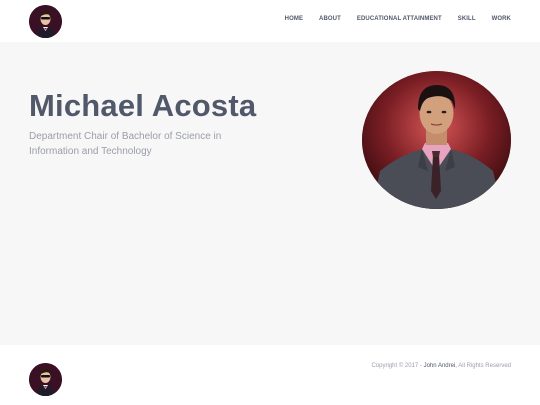 The image size is (540, 405). What do you see at coordinates (467, 19) in the screenshot?
I see `nav-skill-link: SKILL` at bounding box center [467, 19].